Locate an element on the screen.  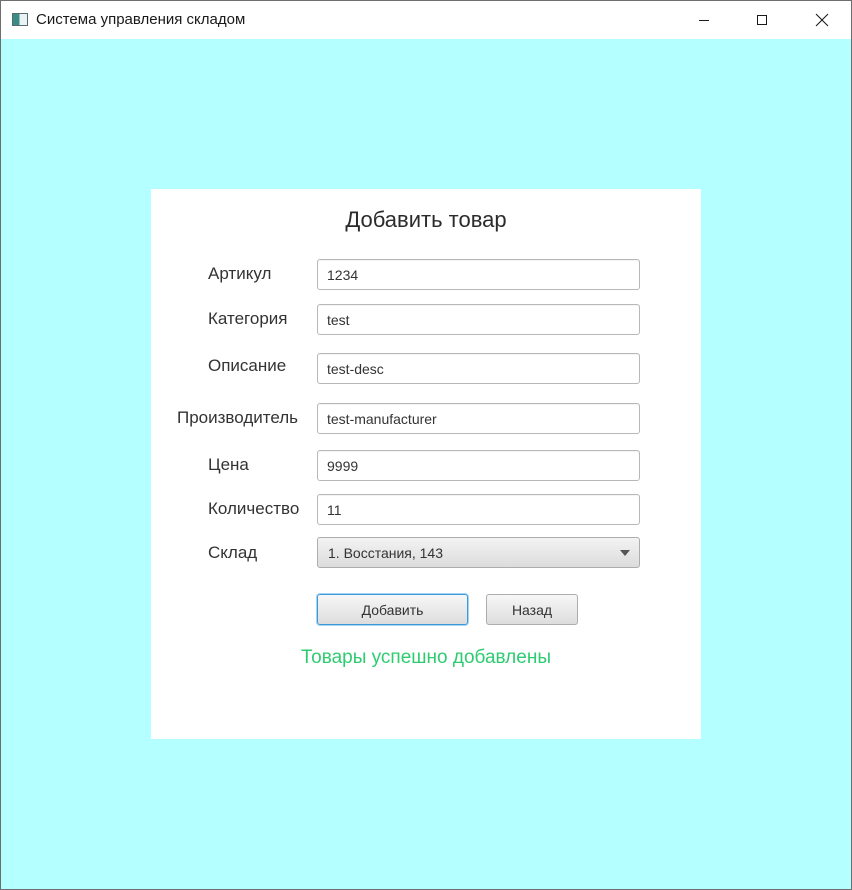
minimize-icon is located at coordinates (704, 20).